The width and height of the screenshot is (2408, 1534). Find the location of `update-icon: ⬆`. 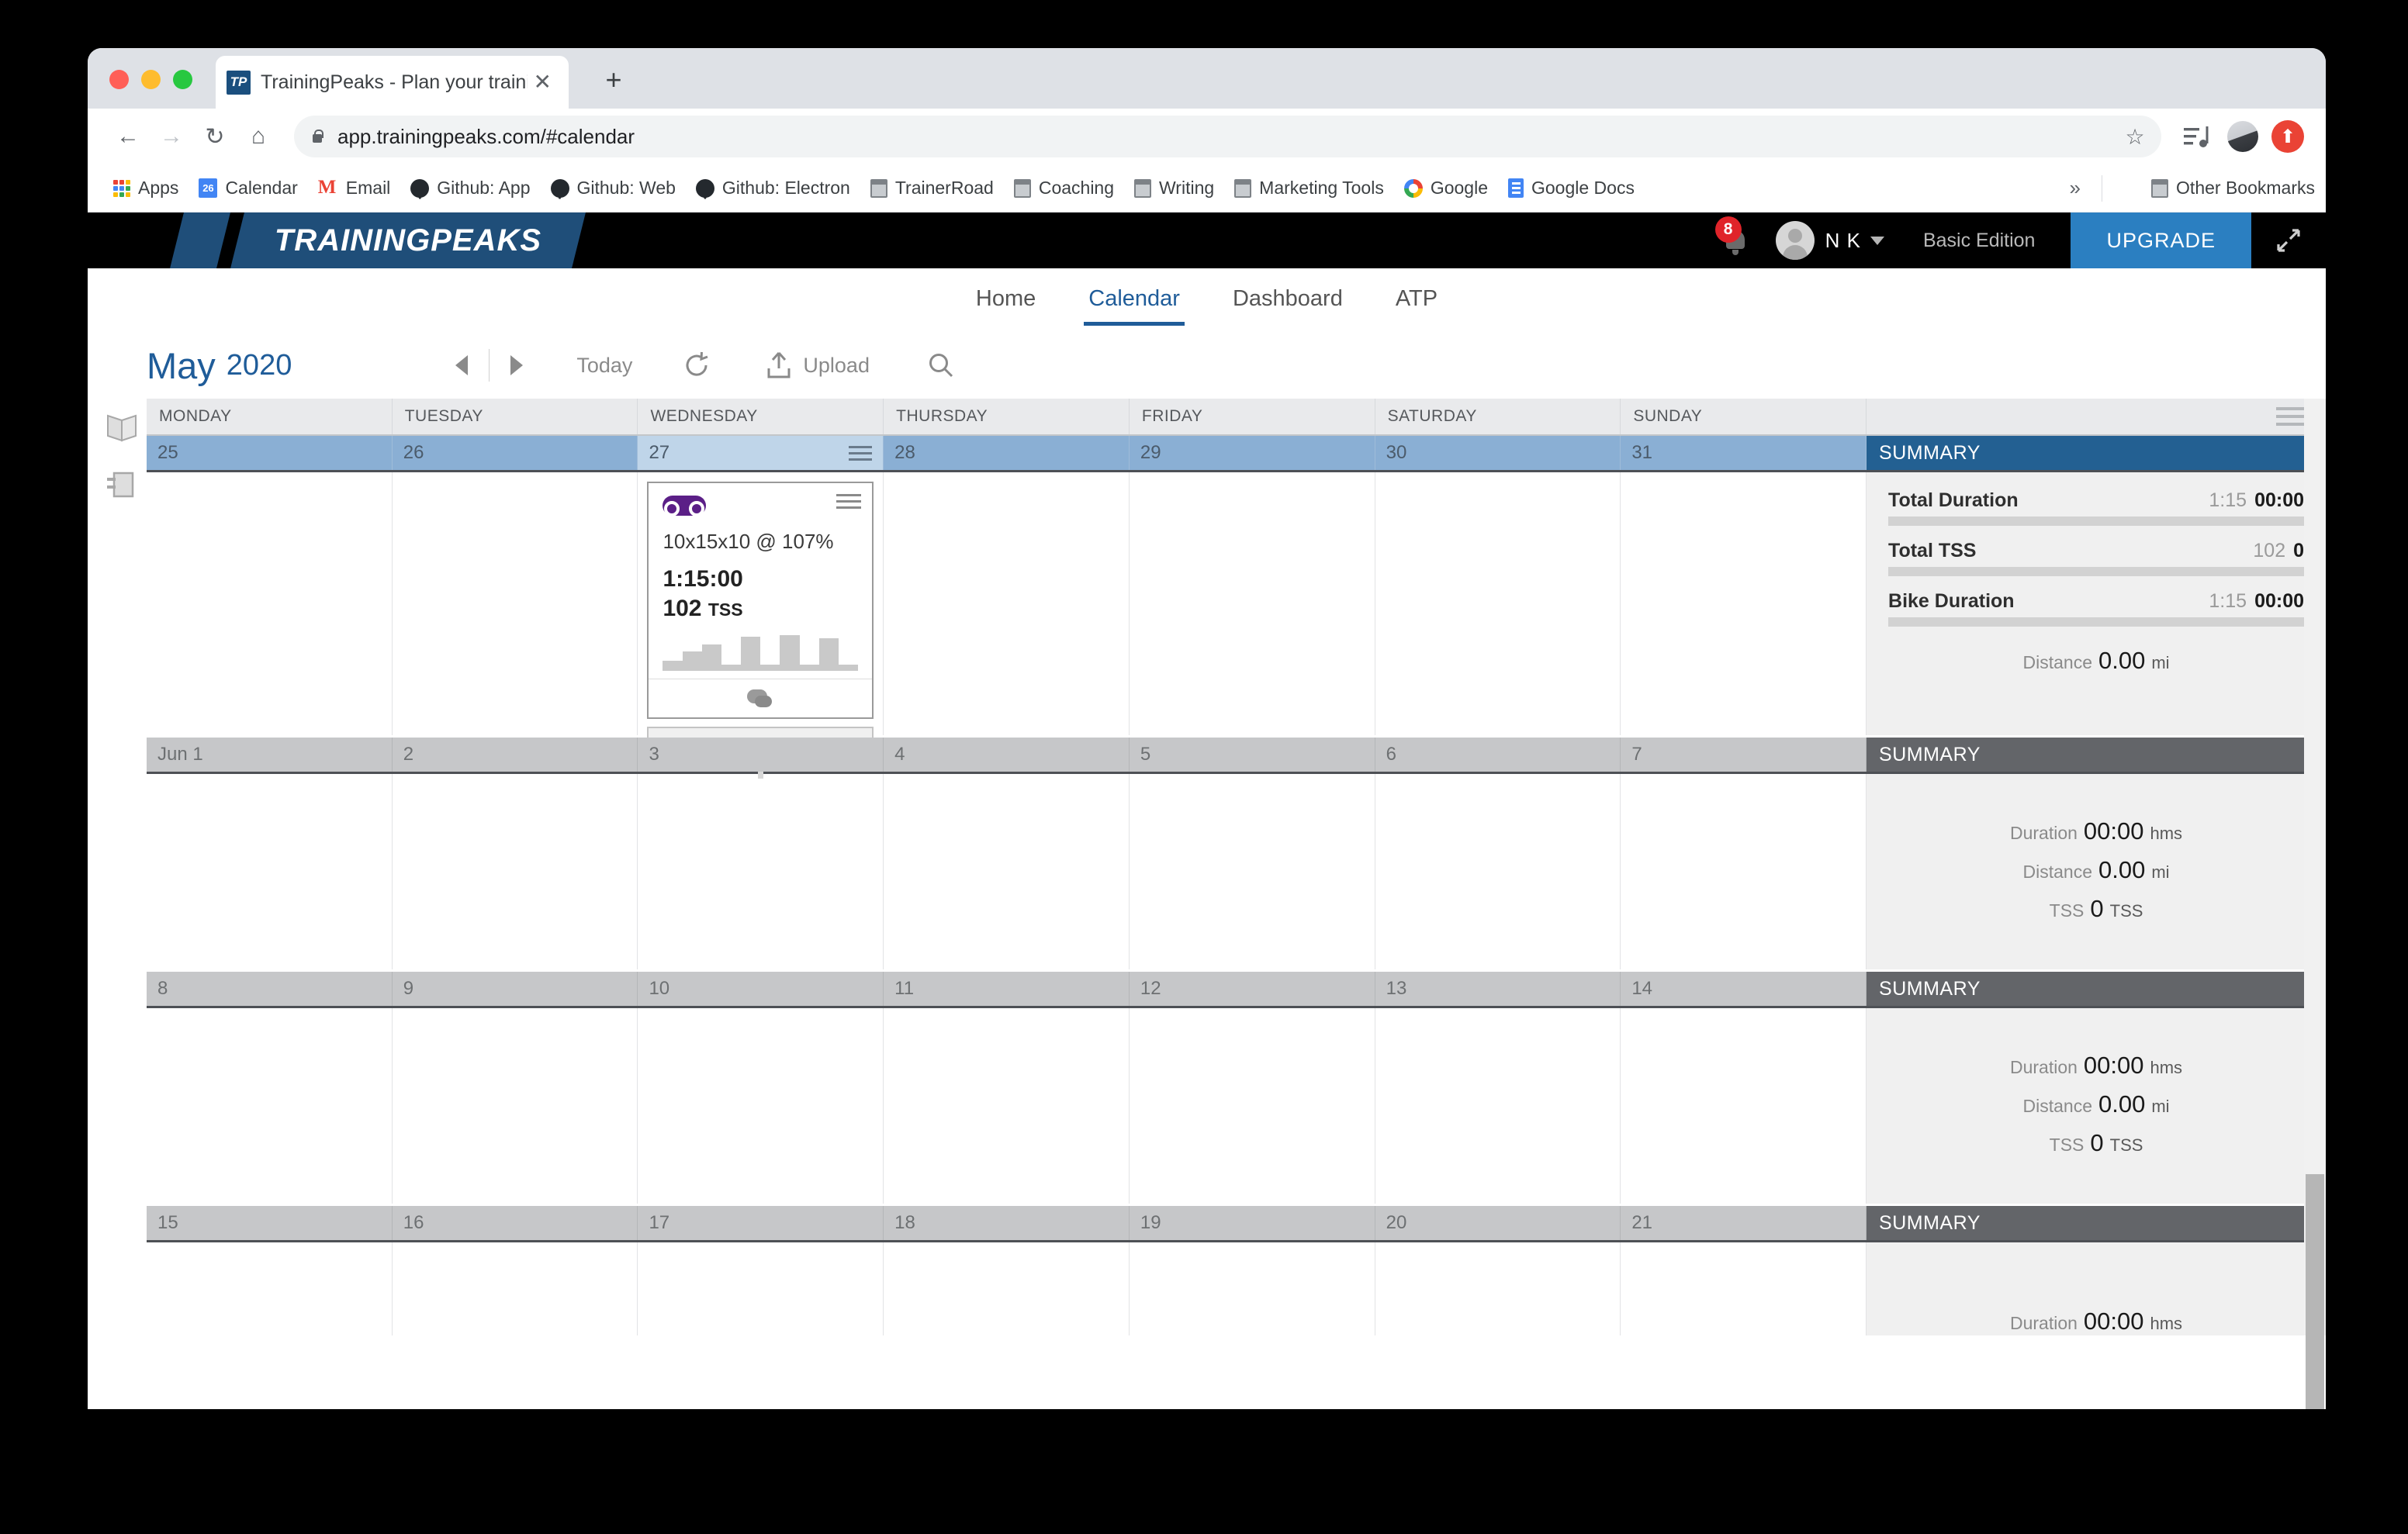

update-icon: ⬆ is located at coordinates (2287, 136).